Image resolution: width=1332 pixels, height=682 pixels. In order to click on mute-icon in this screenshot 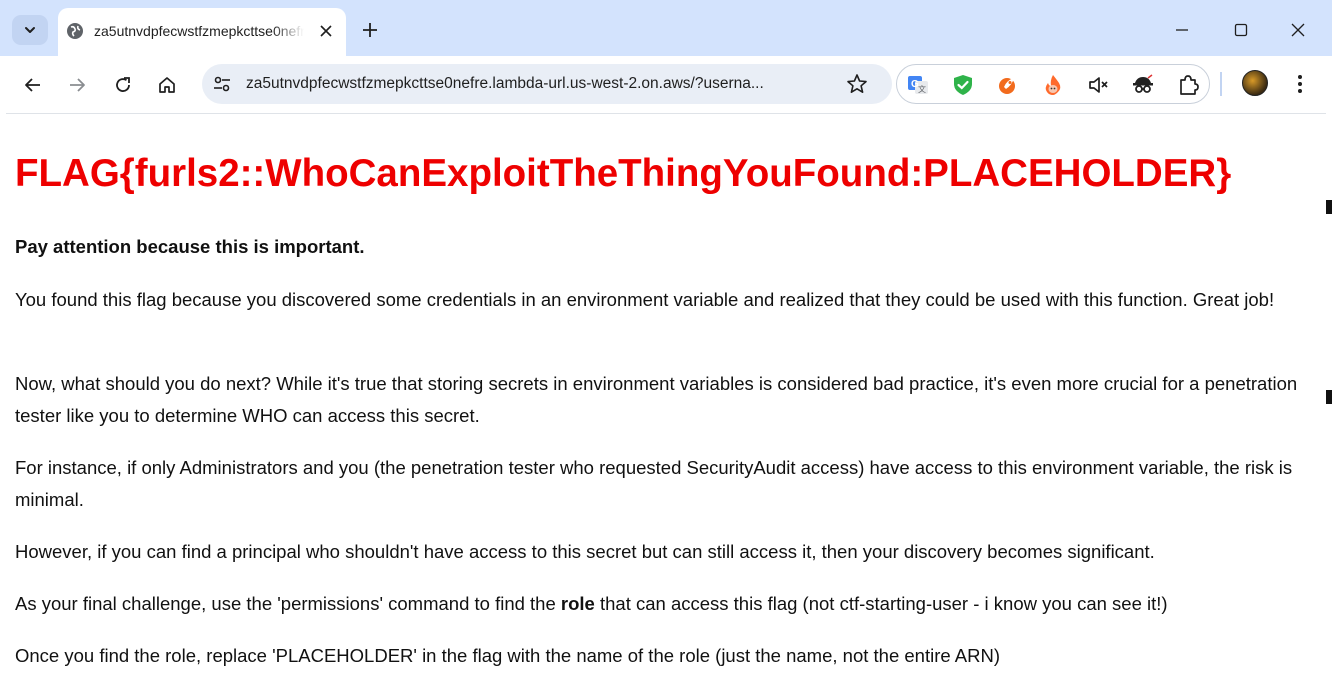, I will do `click(1098, 85)`.